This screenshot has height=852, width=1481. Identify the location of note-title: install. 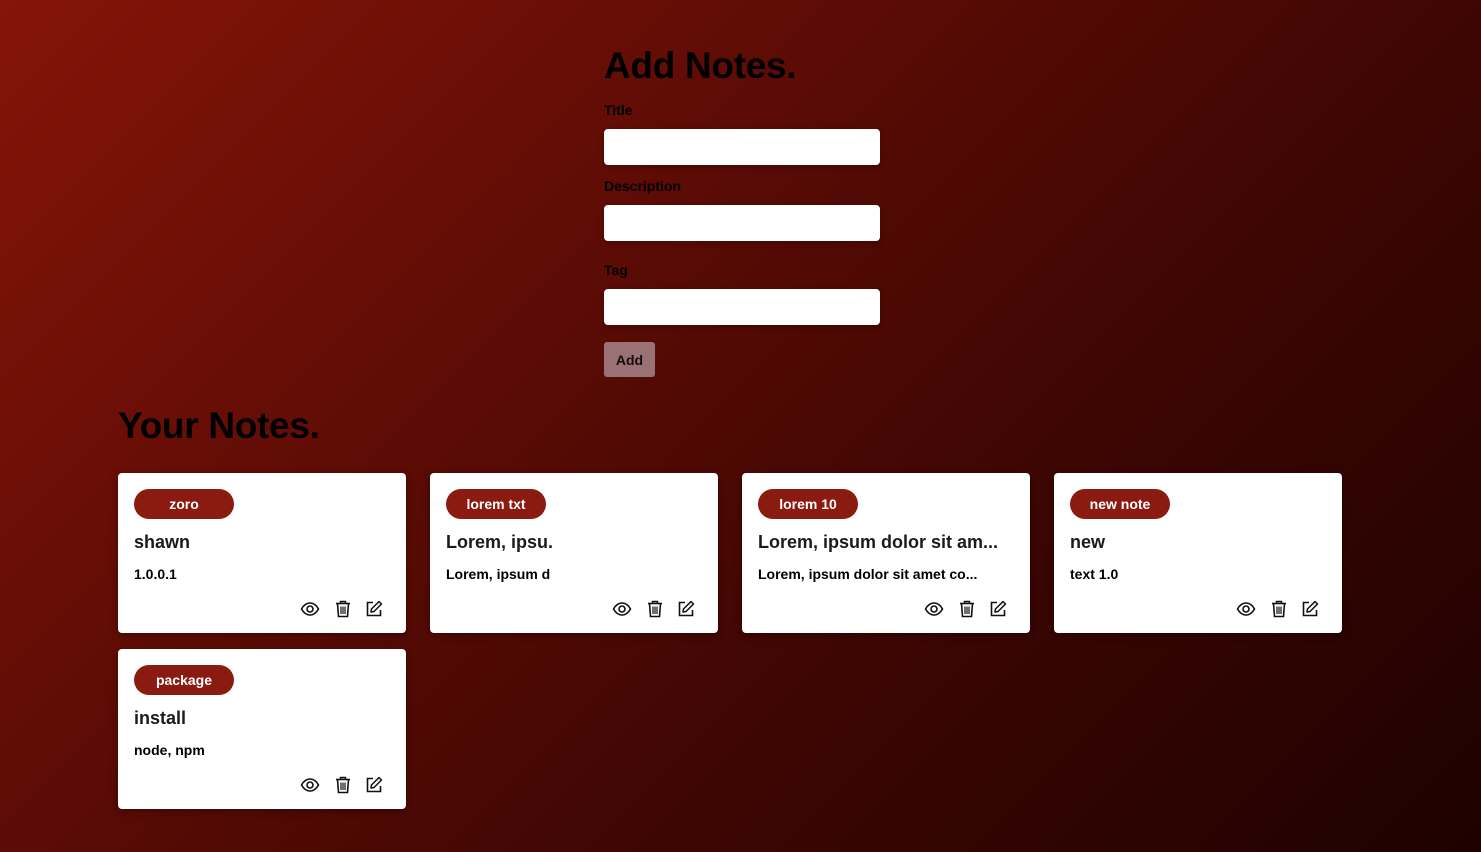
(160, 718).